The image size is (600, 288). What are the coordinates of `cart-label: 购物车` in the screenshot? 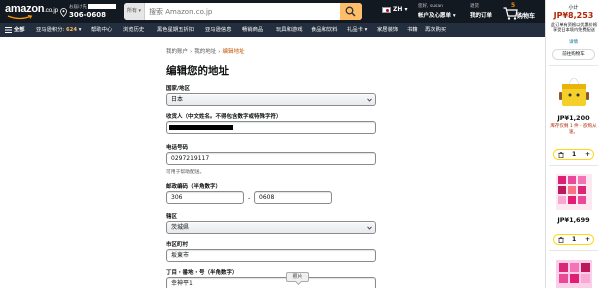 It's located at (526, 16).